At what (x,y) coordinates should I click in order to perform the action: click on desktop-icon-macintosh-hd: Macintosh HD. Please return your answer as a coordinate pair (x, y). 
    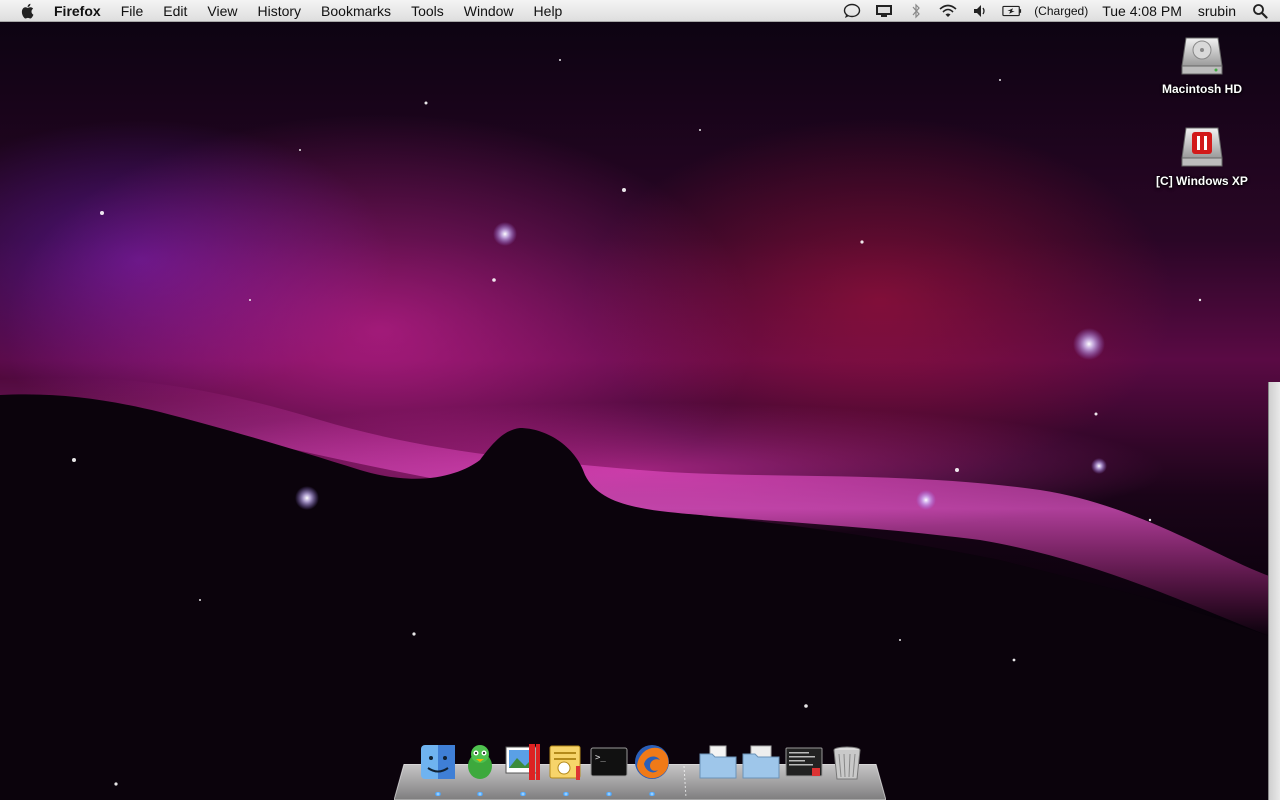
    Looking at the image, I should click on (1202, 63).